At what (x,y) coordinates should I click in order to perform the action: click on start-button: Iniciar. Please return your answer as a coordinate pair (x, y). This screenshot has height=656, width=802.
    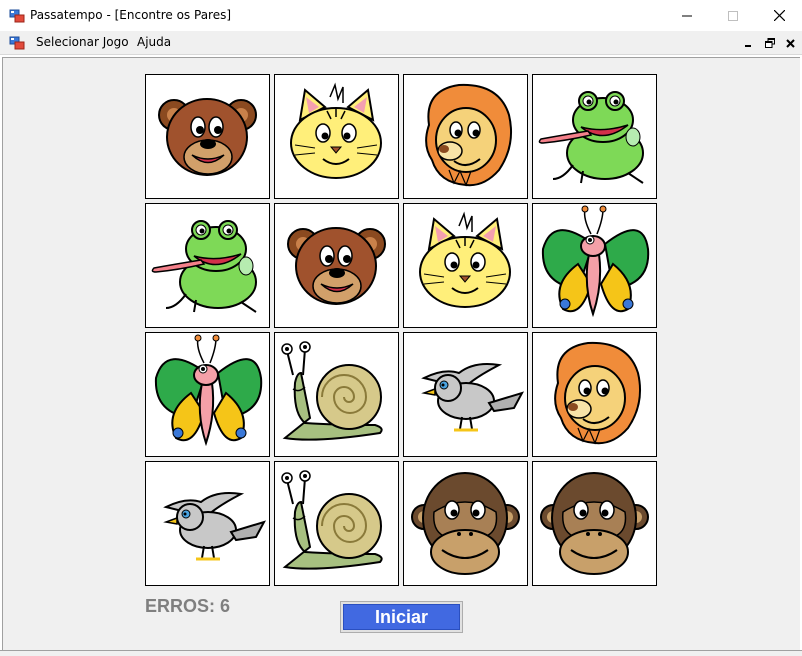
    Looking at the image, I should click on (401, 617).